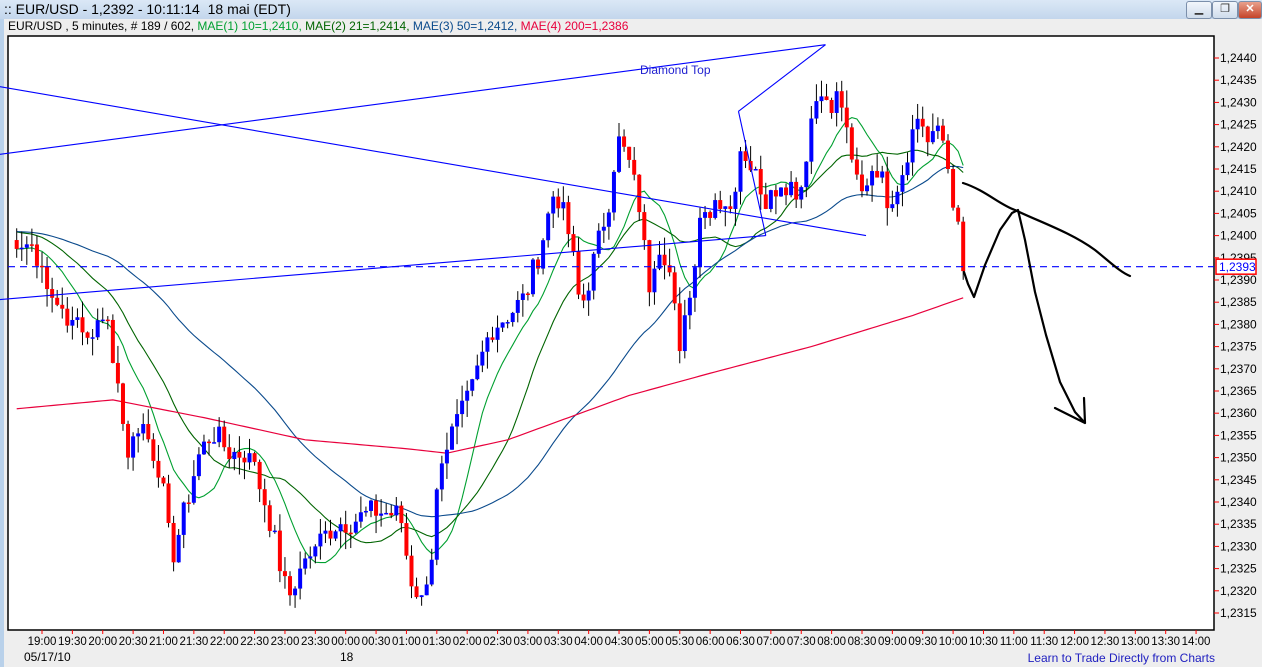 This screenshot has width=1262, height=667. What do you see at coordinates (1238, 324) in the screenshot?
I see `y-tick-label: 1,2380` at bounding box center [1238, 324].